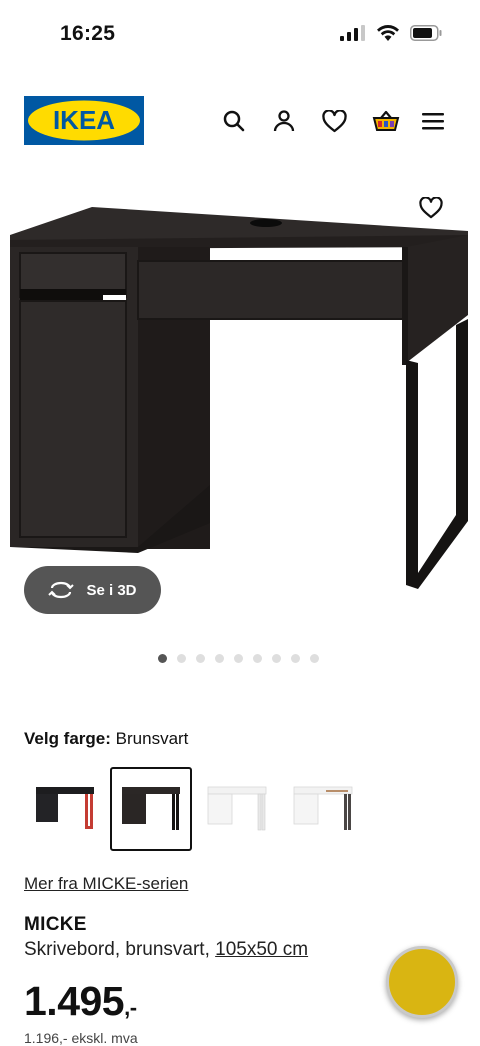  Describe the element at coordinates (323, 809) in the screenshot. I see `swatch-white-oak` at that location.